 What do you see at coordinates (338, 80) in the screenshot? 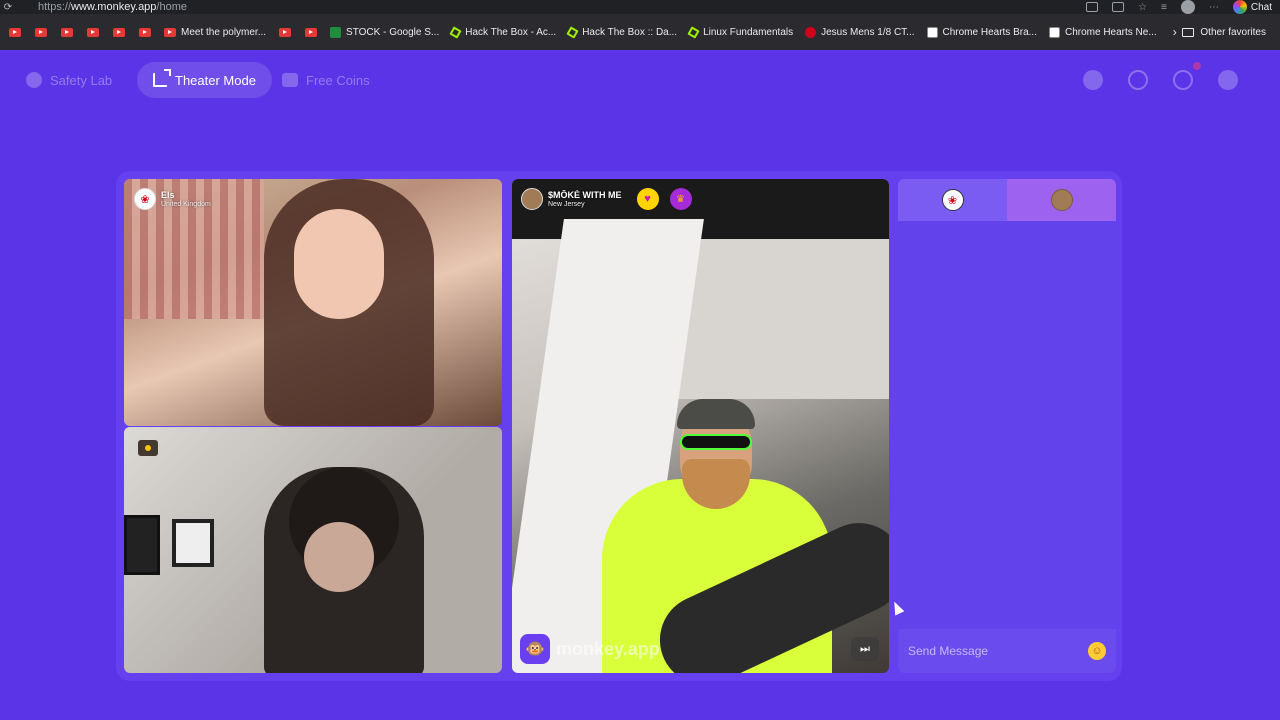
I see `free-coins-label: Free Coins` at bounding box center [338, 80].